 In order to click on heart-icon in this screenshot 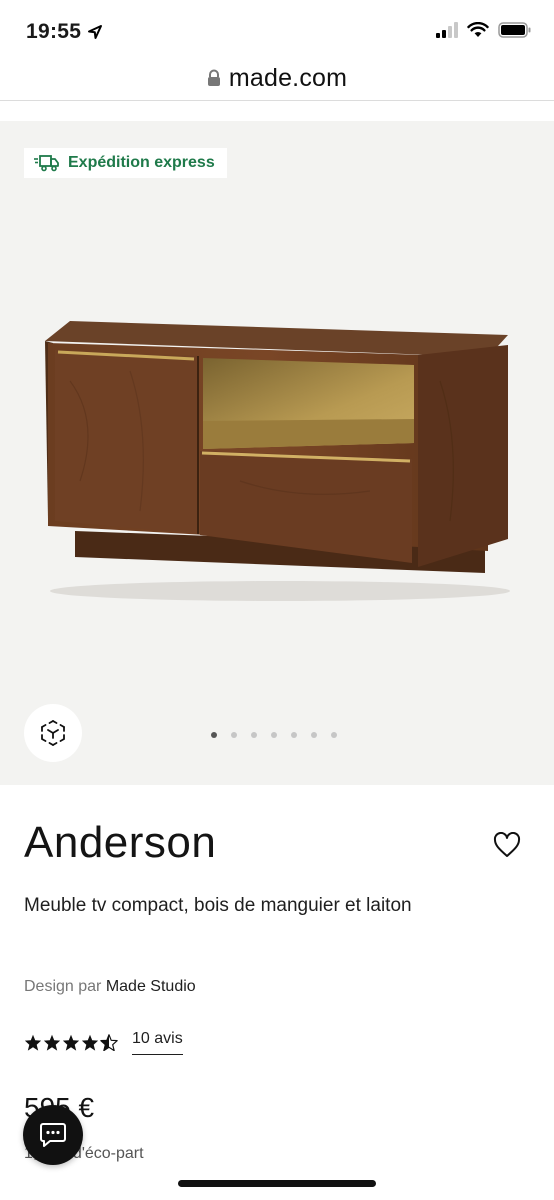, I will do `click(507, 844)`.